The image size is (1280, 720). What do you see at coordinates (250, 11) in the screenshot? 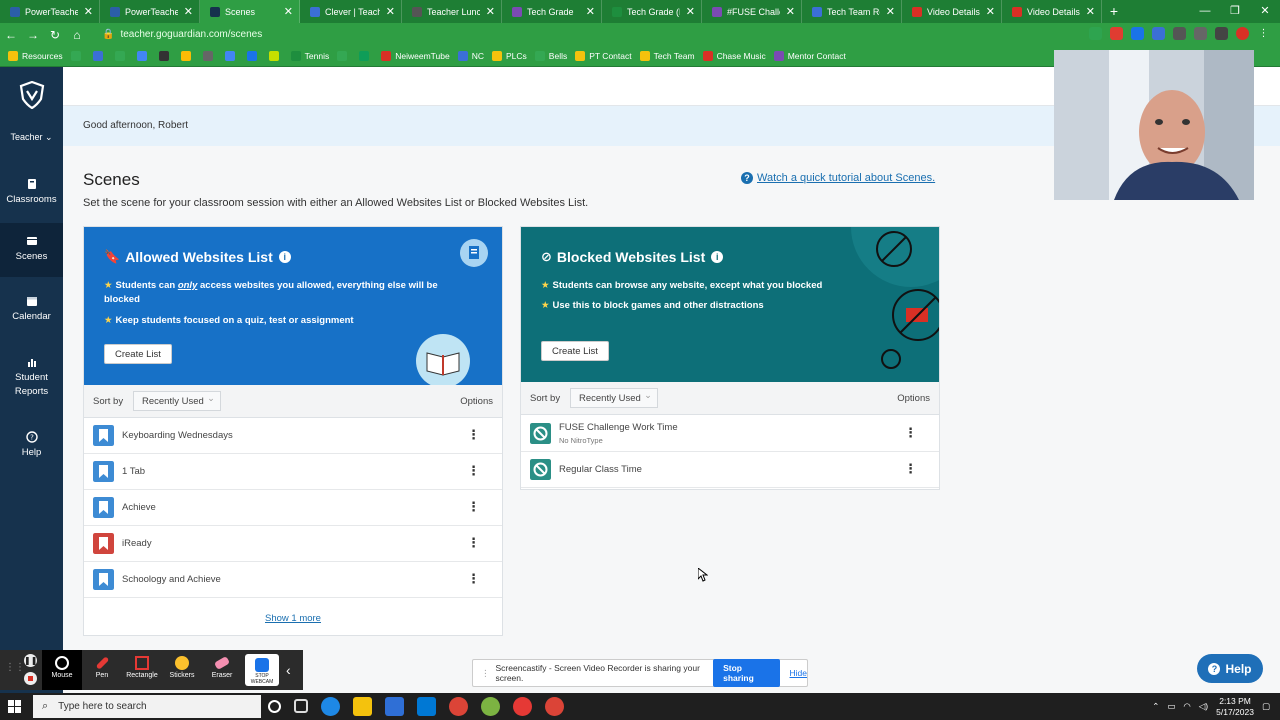
I see `browser-tab: Scenes ✕` at bounding box center [250, 11].